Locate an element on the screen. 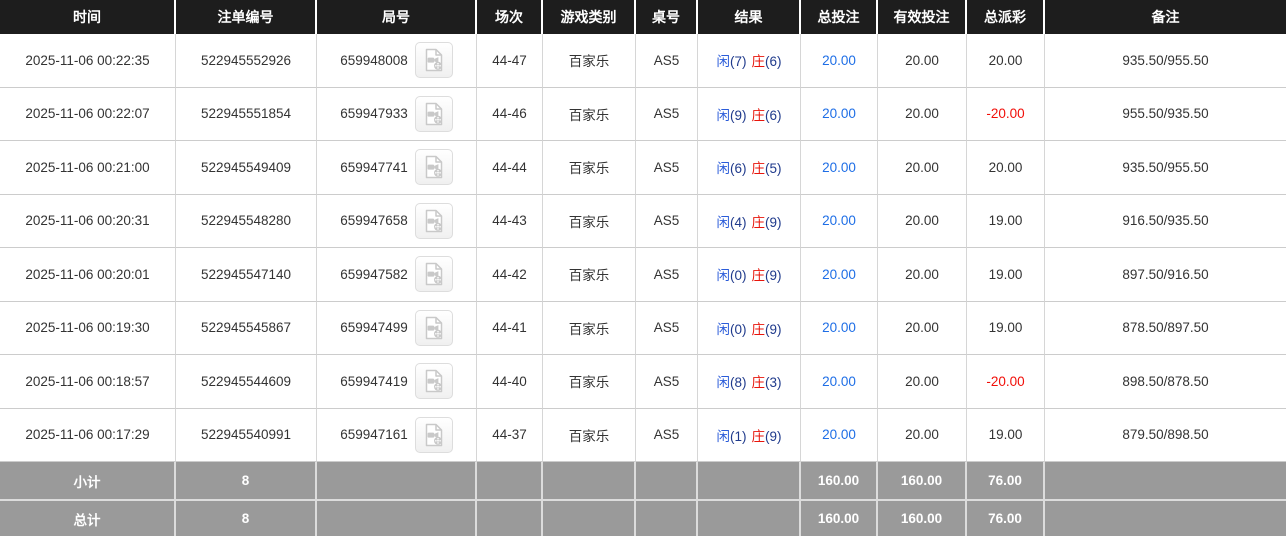 This screenshot has width=1286, height=536. banker-score: (3) is located at coordinates (773, 383).